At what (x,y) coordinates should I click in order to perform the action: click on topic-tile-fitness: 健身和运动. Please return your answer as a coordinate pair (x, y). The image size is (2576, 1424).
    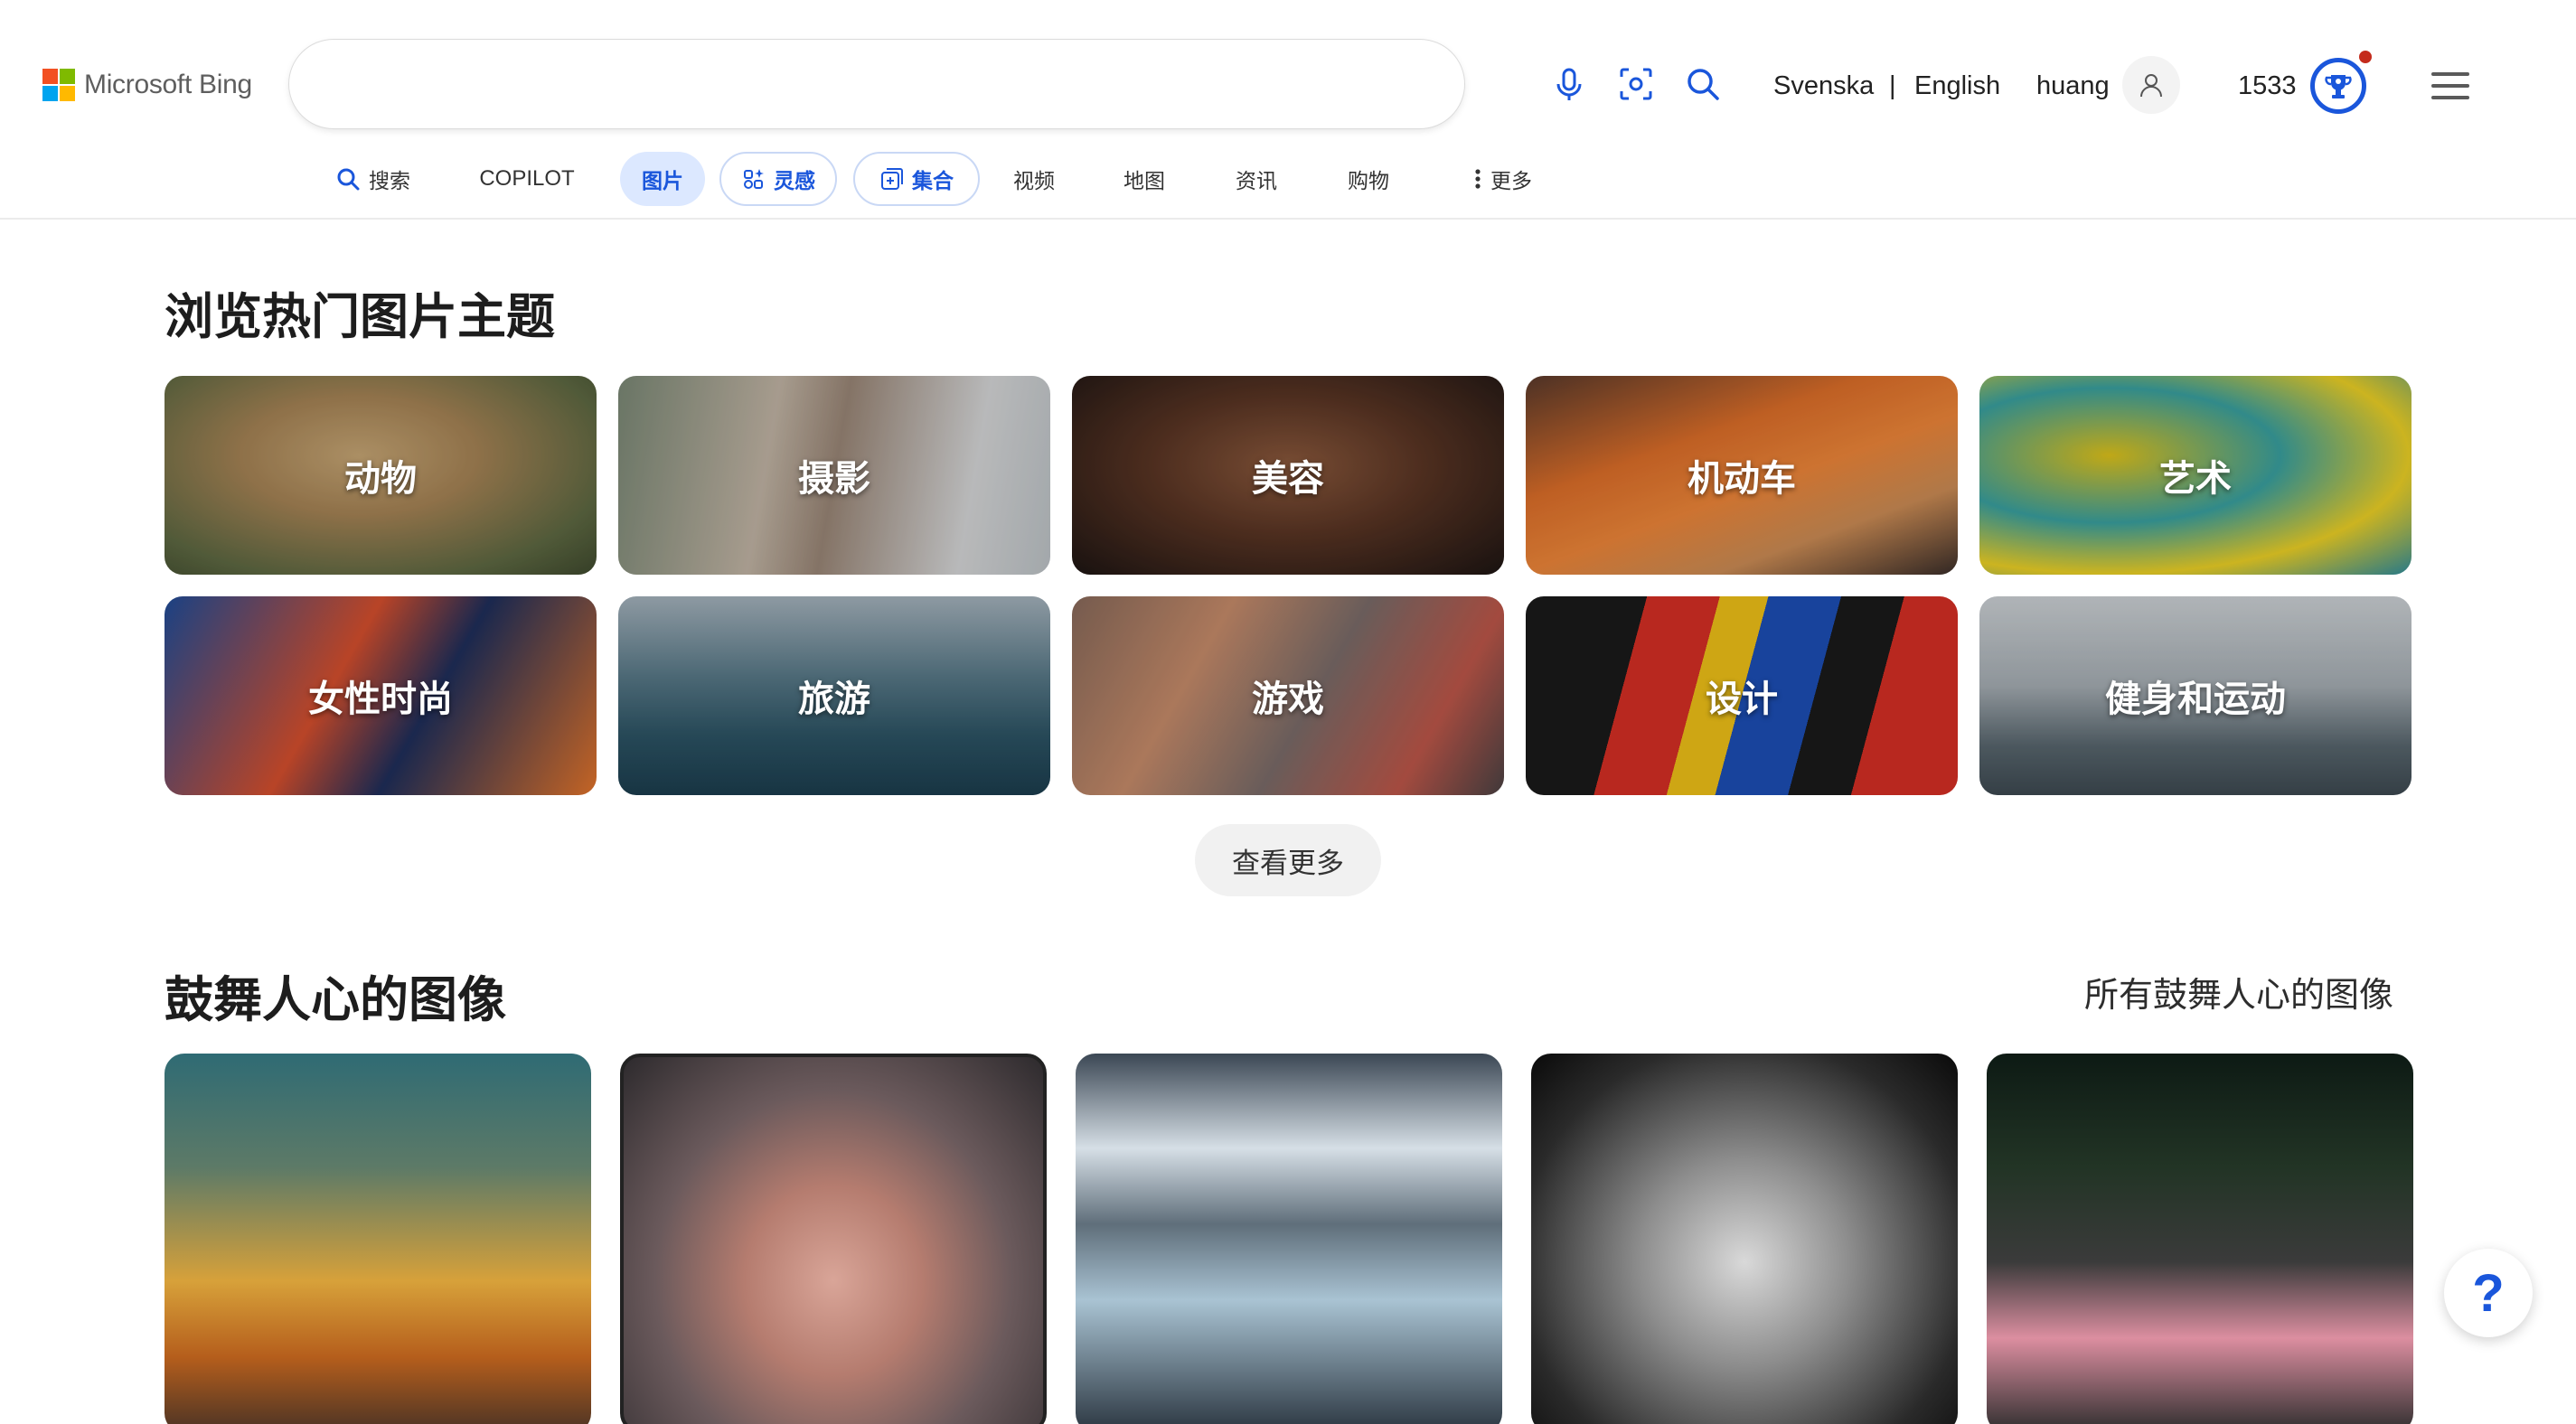
    Looking at the image, I should click on (2195, 695).